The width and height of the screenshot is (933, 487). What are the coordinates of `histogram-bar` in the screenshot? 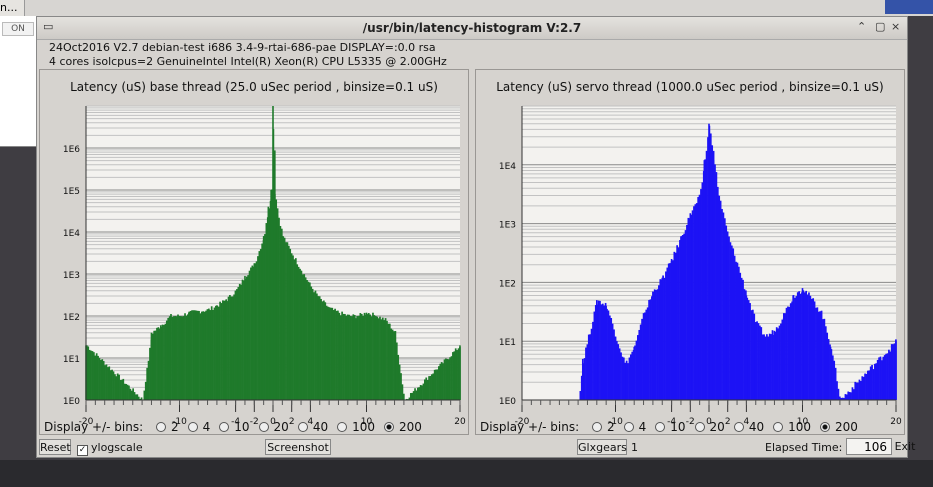 It's located at (403, 396).